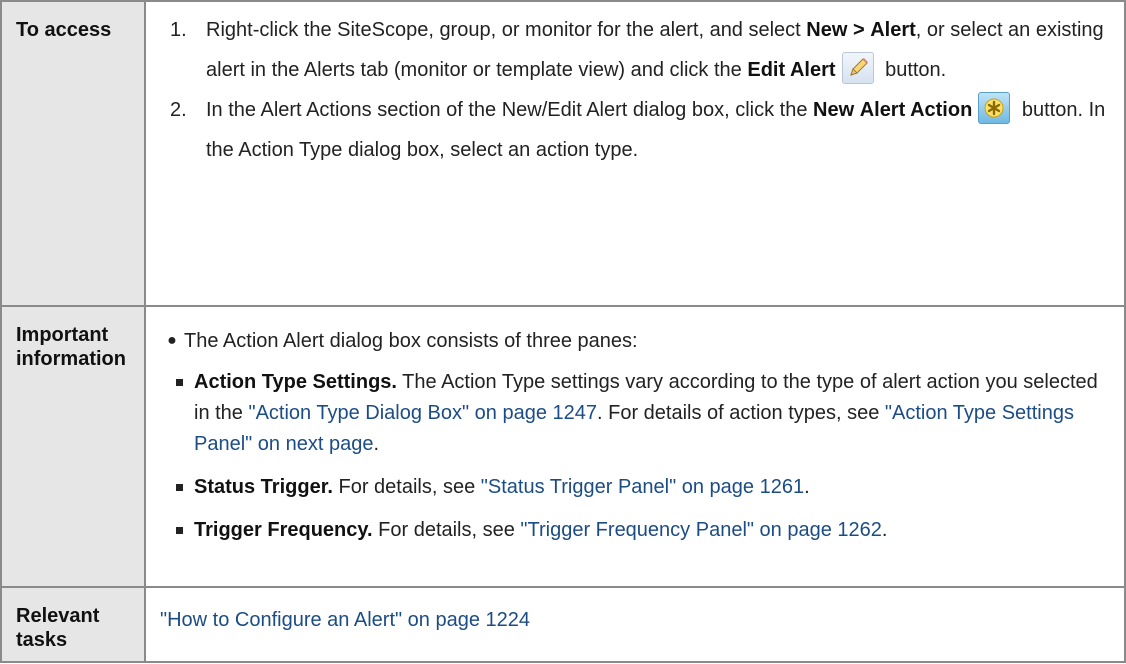  What do you see at coordinates (345, 620) in the screenshot?
I see `link-how-to-configure-alert: "How to Configure an Alert" on page 1224` at bounding box center [345, 620].